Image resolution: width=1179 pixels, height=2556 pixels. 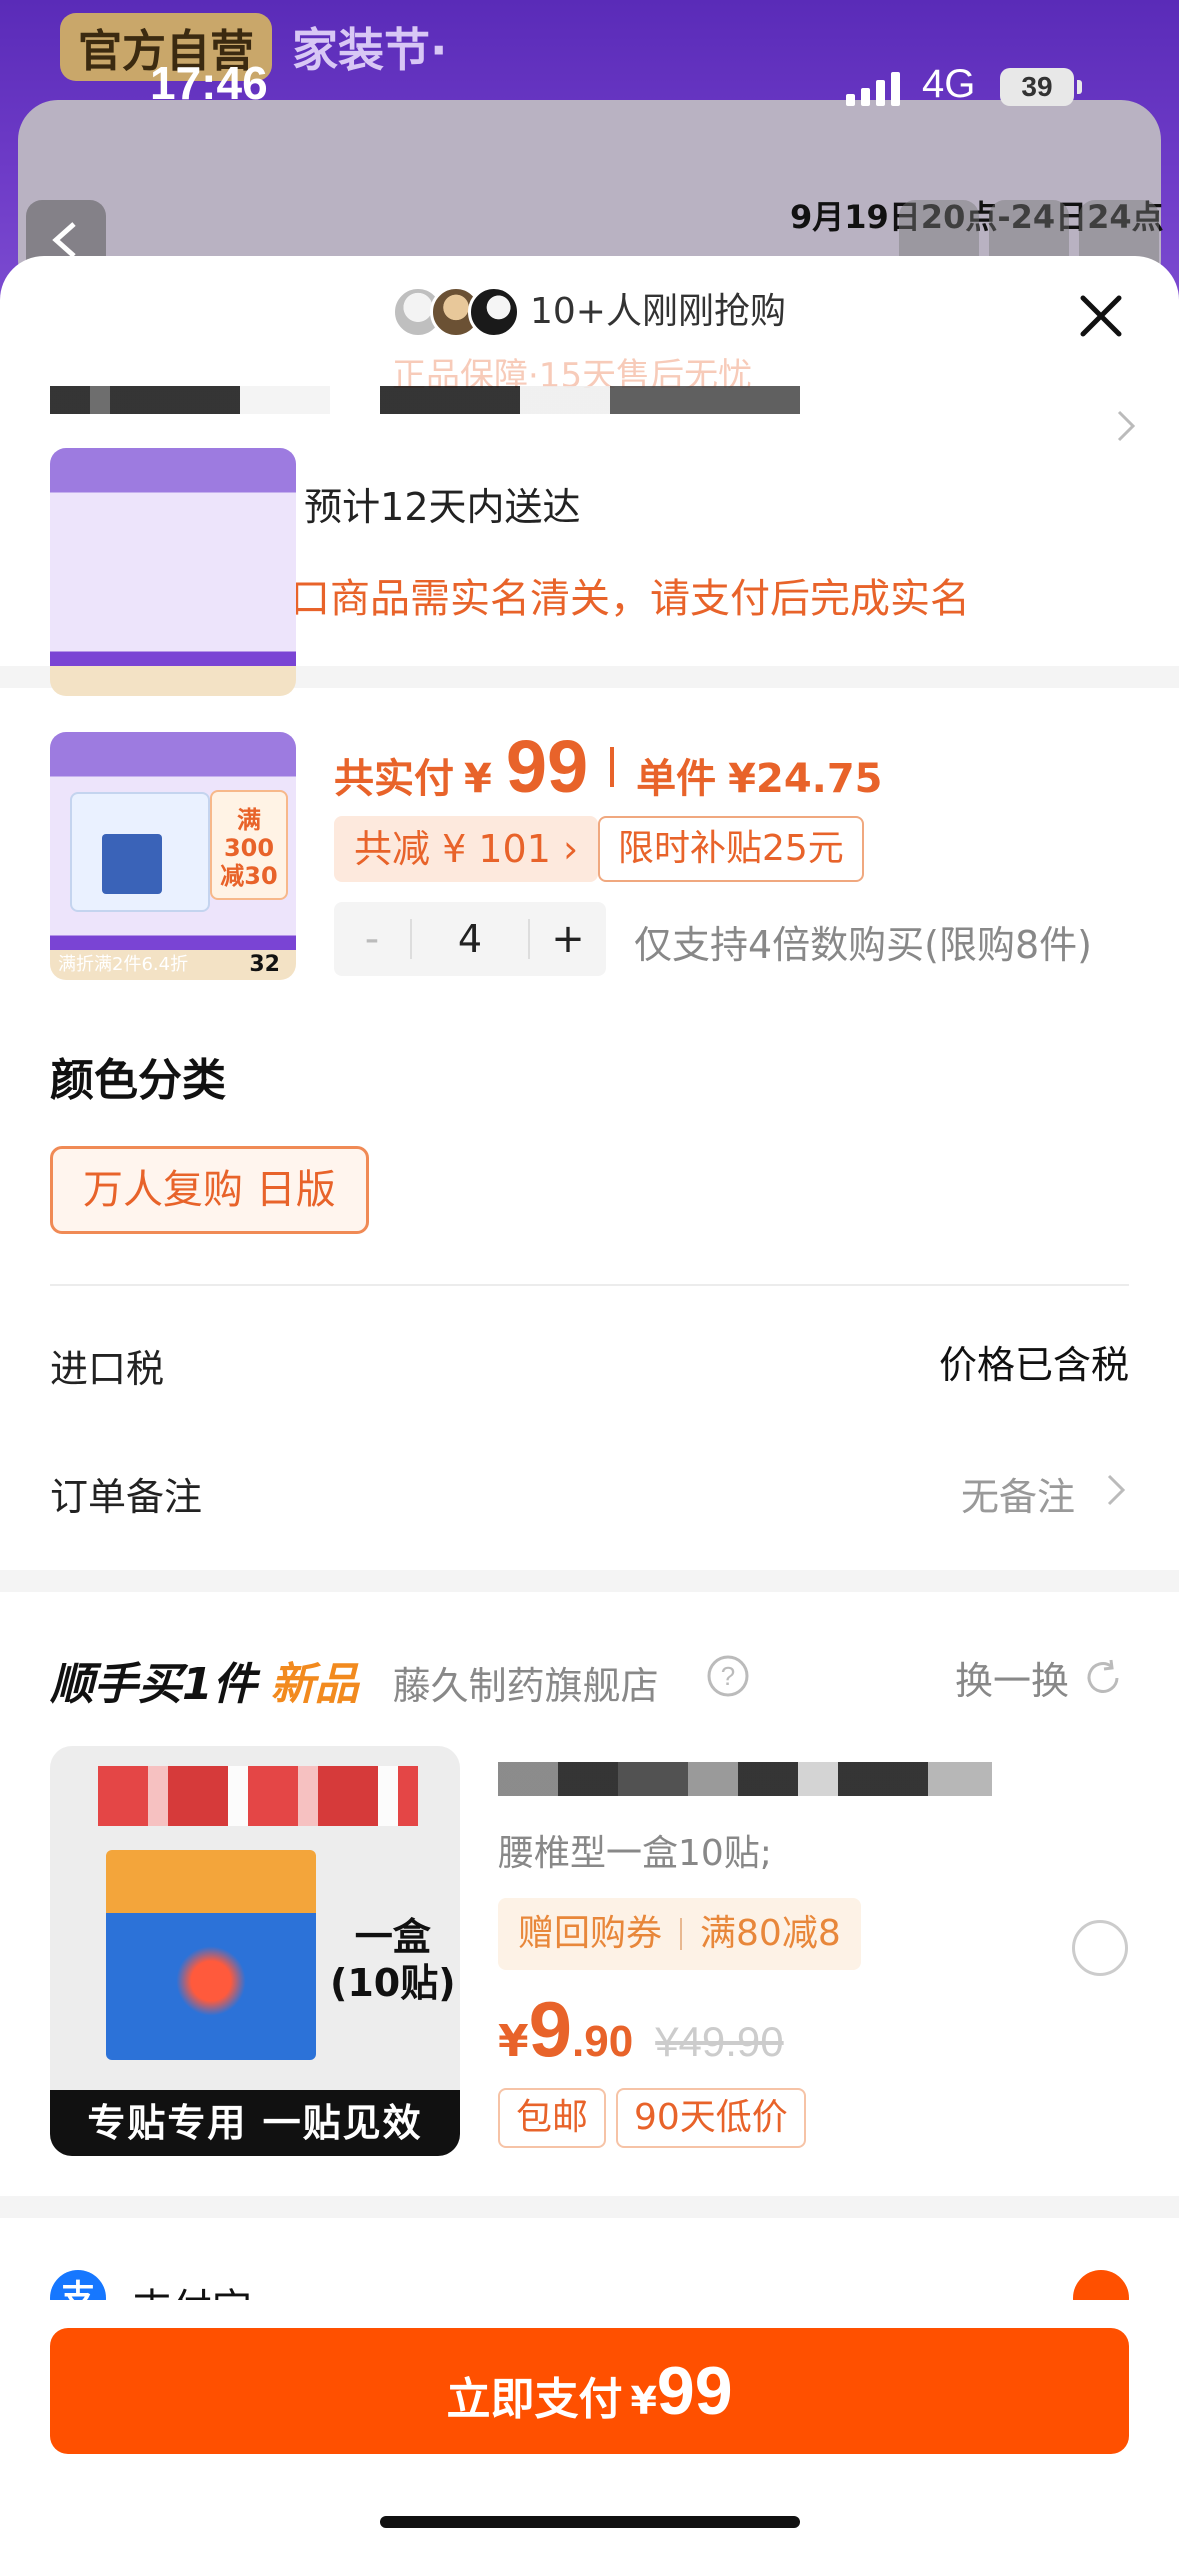 I want to click on sheet-header: 10+人刚刚抢购 正品保障·15天售后无忧, so click(x=589, y=322).